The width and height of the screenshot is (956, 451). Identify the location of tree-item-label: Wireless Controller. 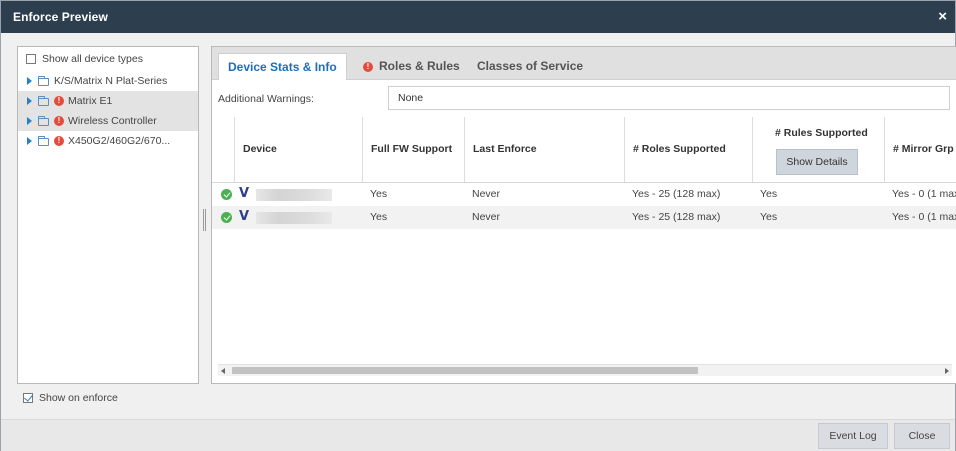
(112, 121).